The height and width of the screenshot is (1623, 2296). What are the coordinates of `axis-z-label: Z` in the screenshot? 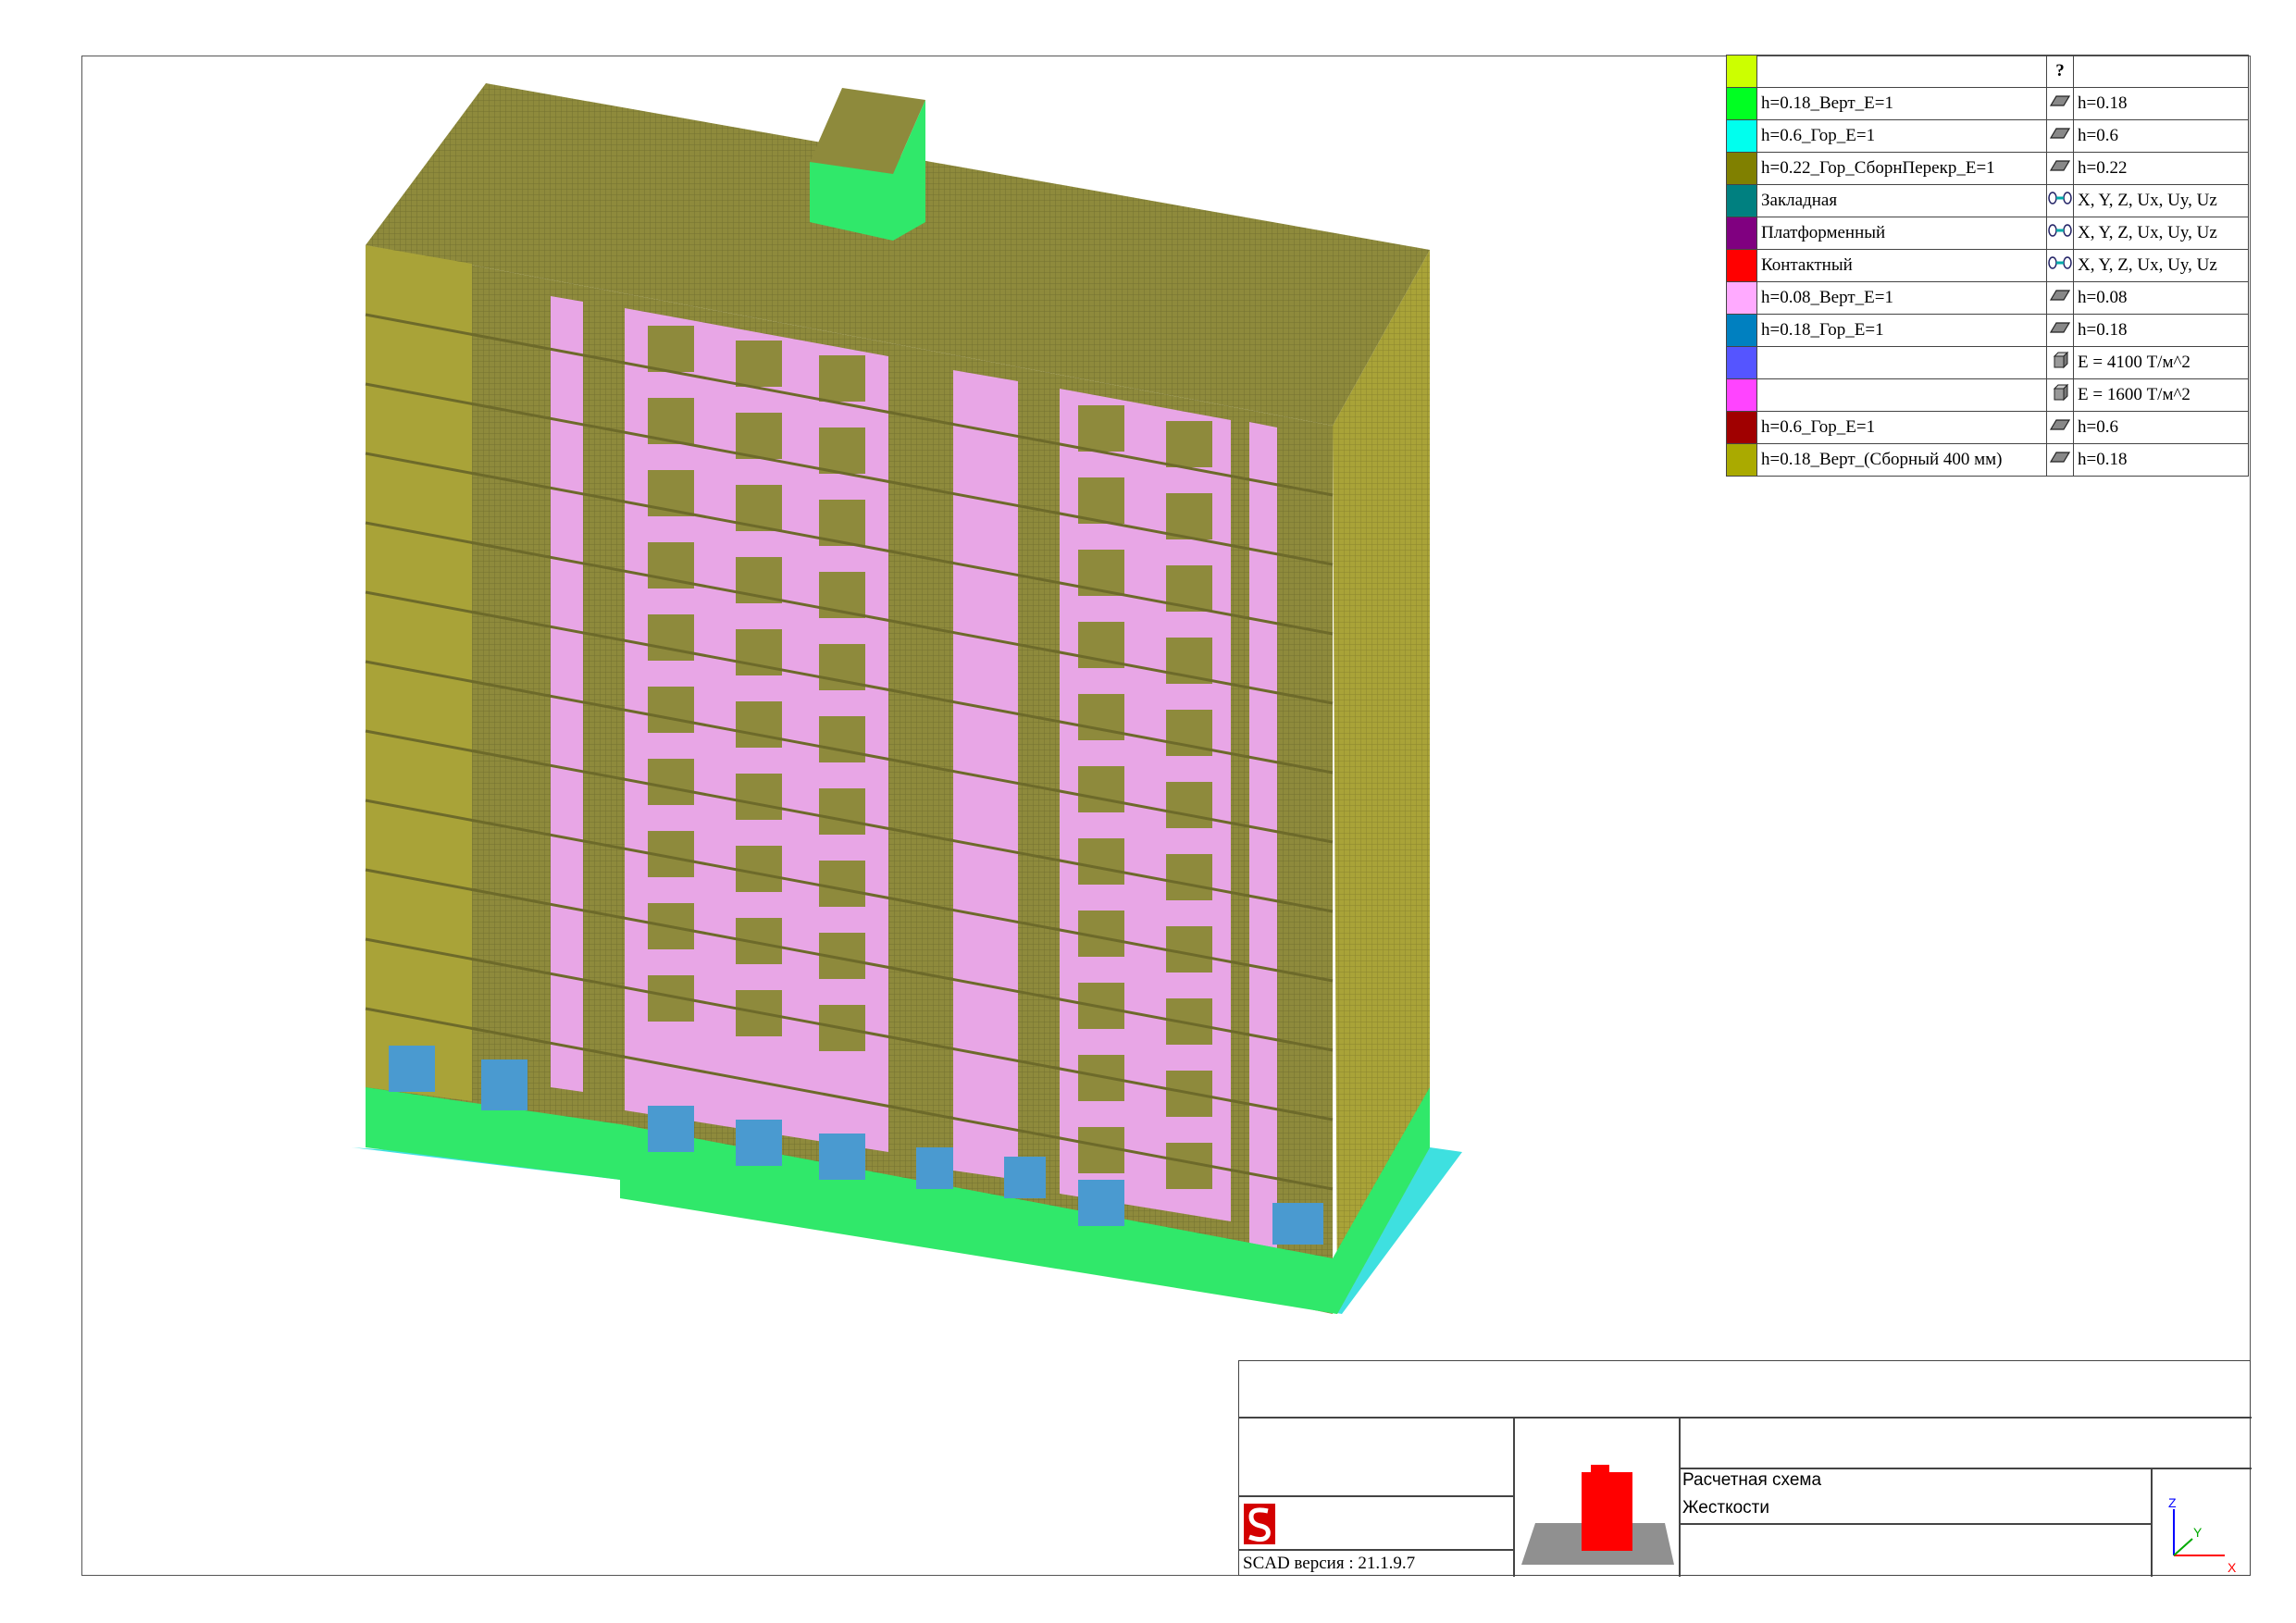 It's located at (2172, 1502).